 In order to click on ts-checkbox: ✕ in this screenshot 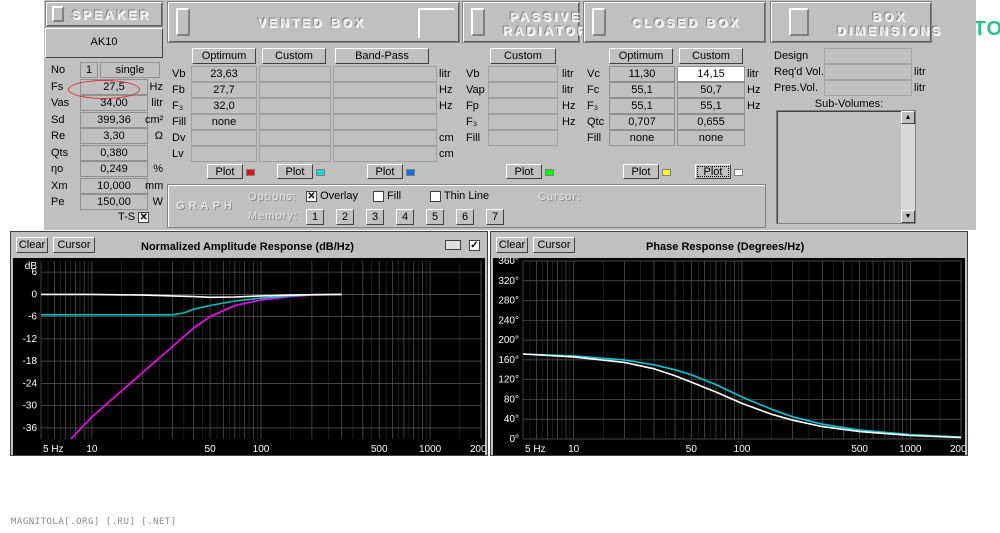, I will do `click(144, 217)`.